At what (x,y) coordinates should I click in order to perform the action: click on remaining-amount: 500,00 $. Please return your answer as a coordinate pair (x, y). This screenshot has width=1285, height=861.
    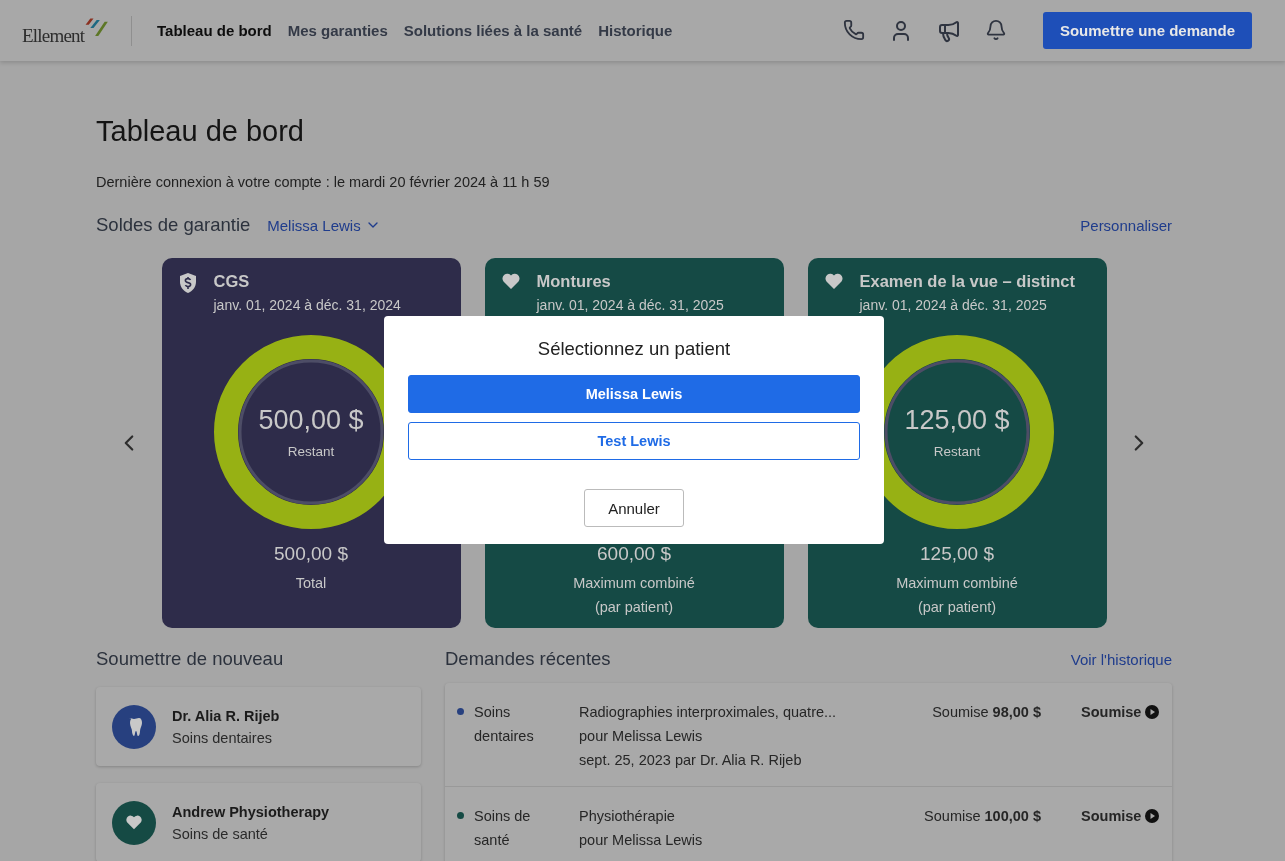
    Looking at the image, I should click on (311, 420).